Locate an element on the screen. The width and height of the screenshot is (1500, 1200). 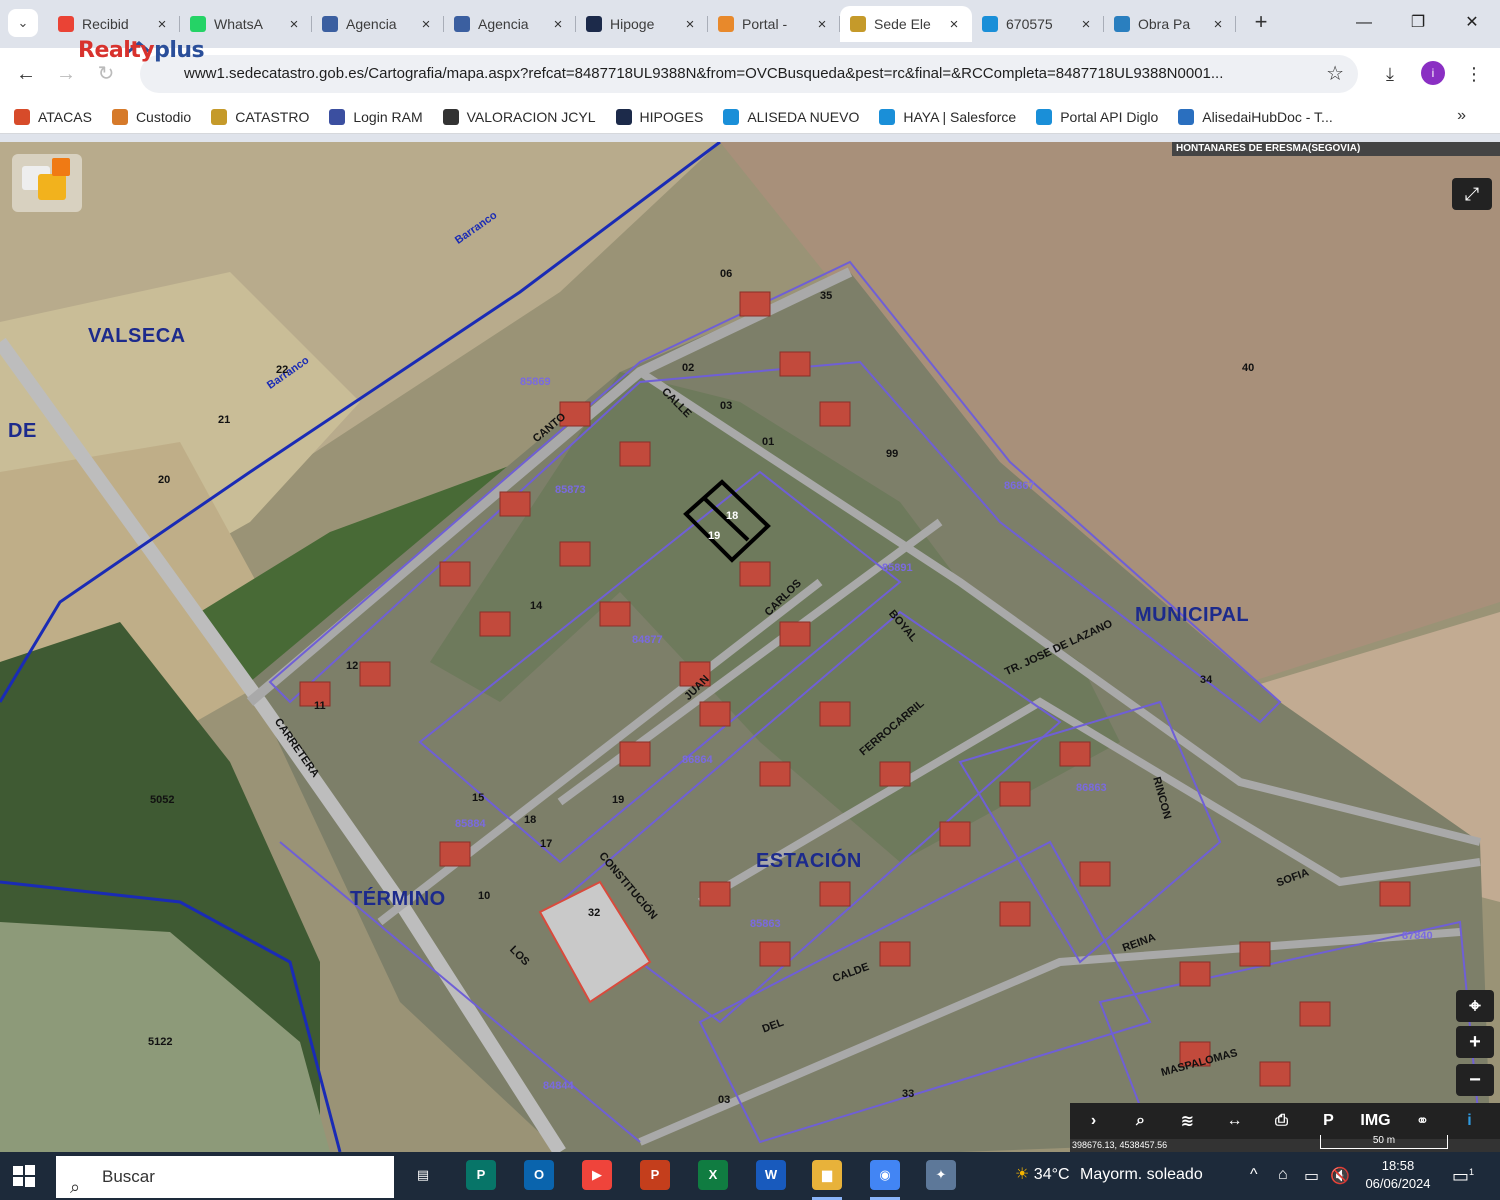
info-icon: i is located at coordinates (1469, 1121).